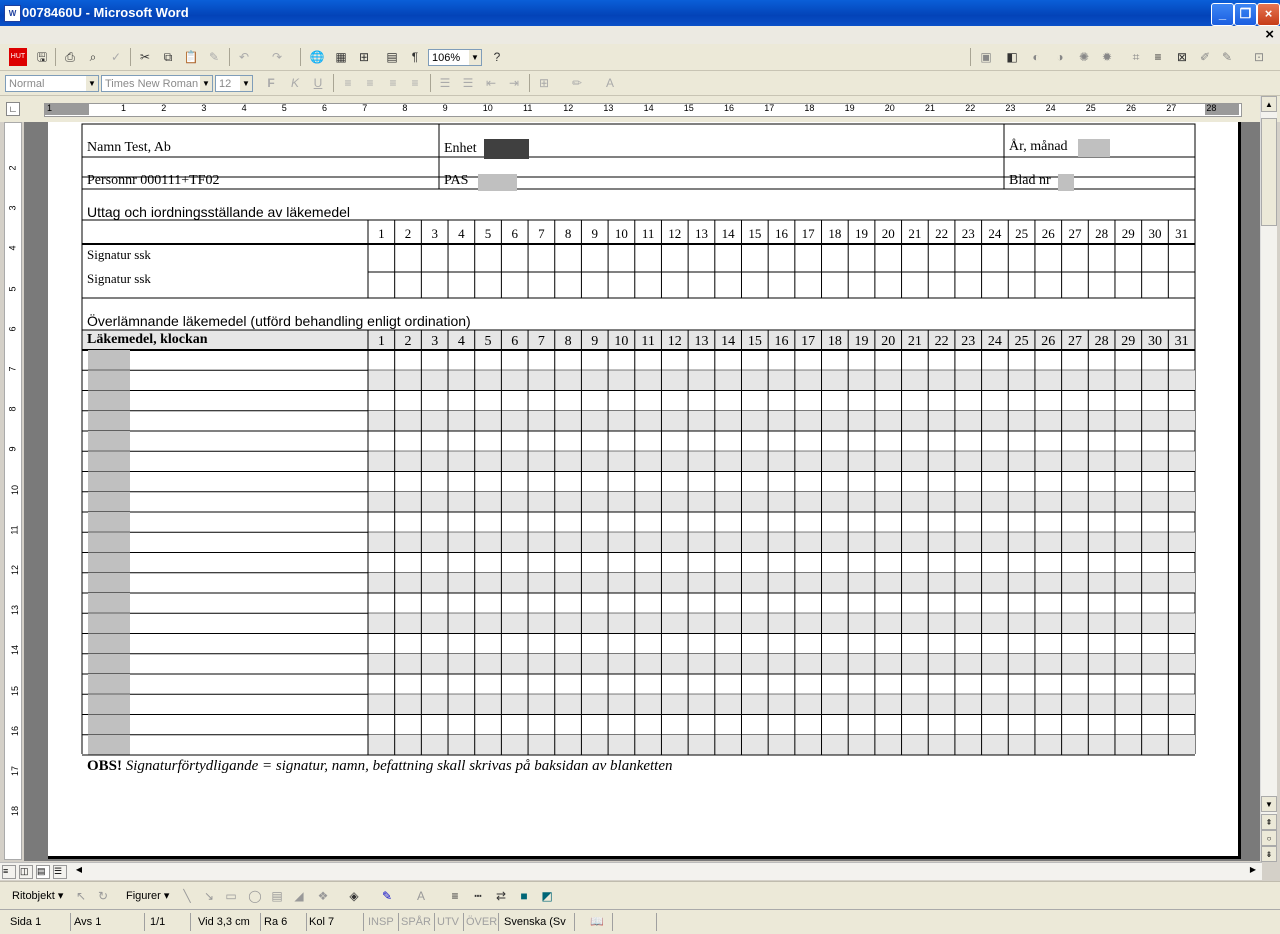 This screenshot has height=934, width=1280. I want to click on hyperlink-icon: 🌐, so click(317, 57).